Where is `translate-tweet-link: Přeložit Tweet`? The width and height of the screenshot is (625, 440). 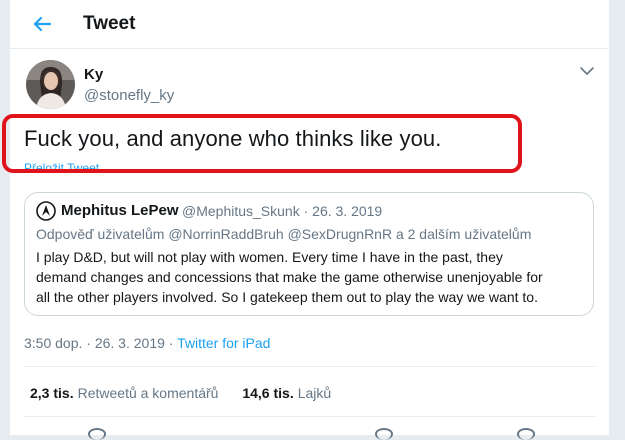 translate-tweet-link: Přeložit Tweet is located at coordinates (61, 168).